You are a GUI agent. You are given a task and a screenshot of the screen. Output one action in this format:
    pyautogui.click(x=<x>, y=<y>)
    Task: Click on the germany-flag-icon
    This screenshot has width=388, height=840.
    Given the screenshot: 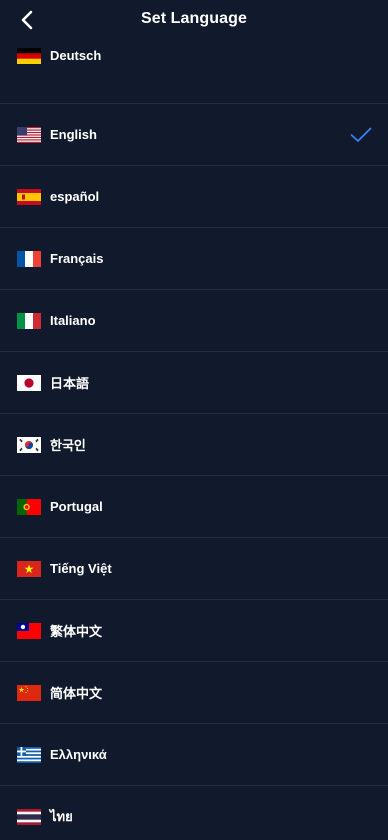 What is the action you would take?
    pyautogui.click(x=29, y=55)
    